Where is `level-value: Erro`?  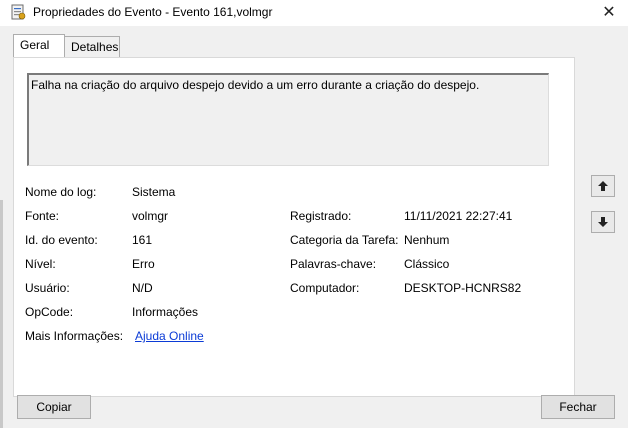 level-value: Erro is located at coordinates (143, 264).